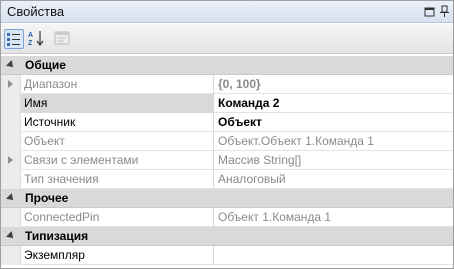 This screenshot has width=454, height=269. I want to click on pin-icon, so click(444, 11).